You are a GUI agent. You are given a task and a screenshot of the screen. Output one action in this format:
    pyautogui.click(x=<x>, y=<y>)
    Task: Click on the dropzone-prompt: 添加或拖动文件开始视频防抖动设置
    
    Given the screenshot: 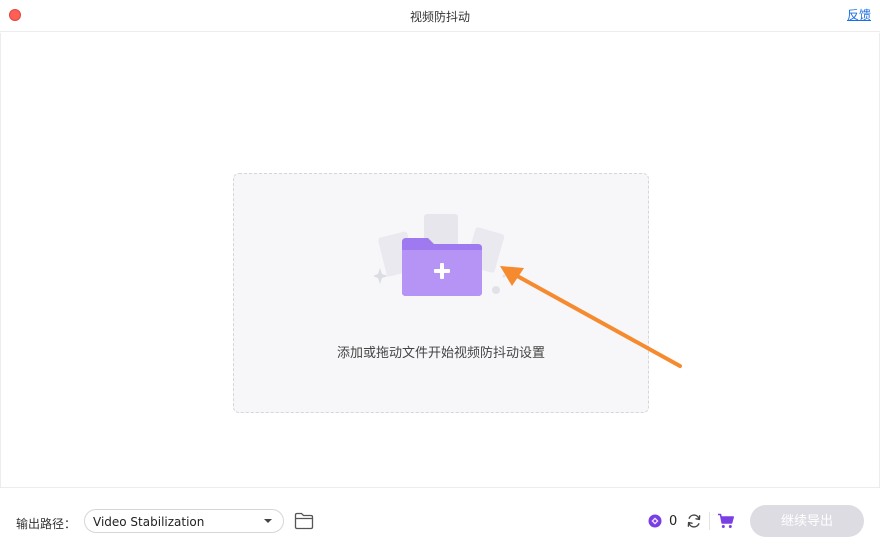 What is the action you would take?
    pyautogui.click(x=440, y=353)
    